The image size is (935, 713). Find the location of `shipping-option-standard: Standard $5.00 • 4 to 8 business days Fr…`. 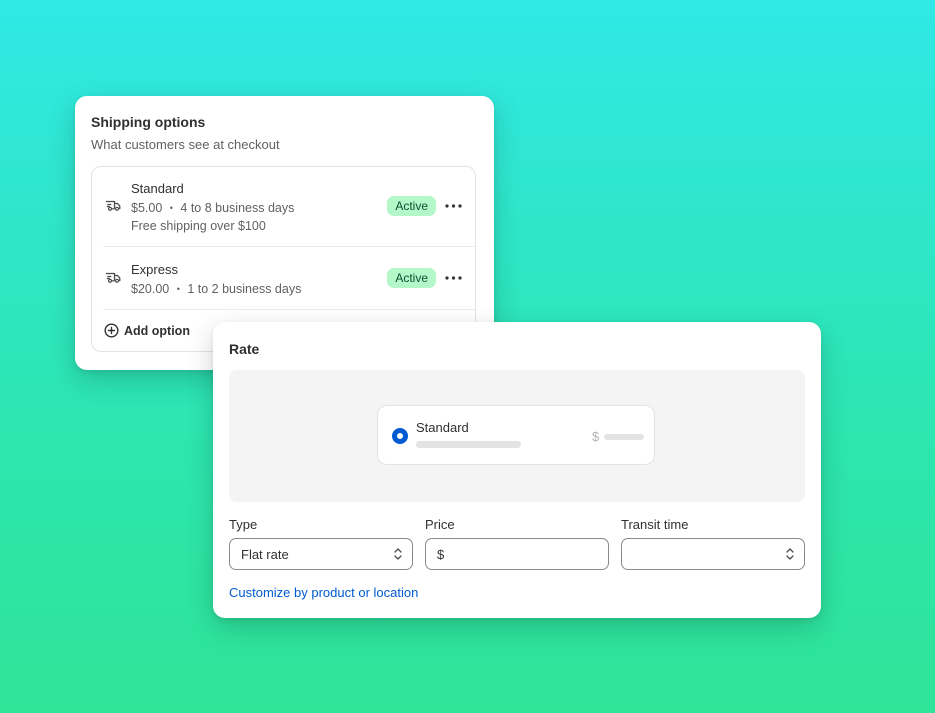

shipping-option-standard: Standard $5.00 • 4 to 8 business days Fr… is located at coordinates (289, 206).